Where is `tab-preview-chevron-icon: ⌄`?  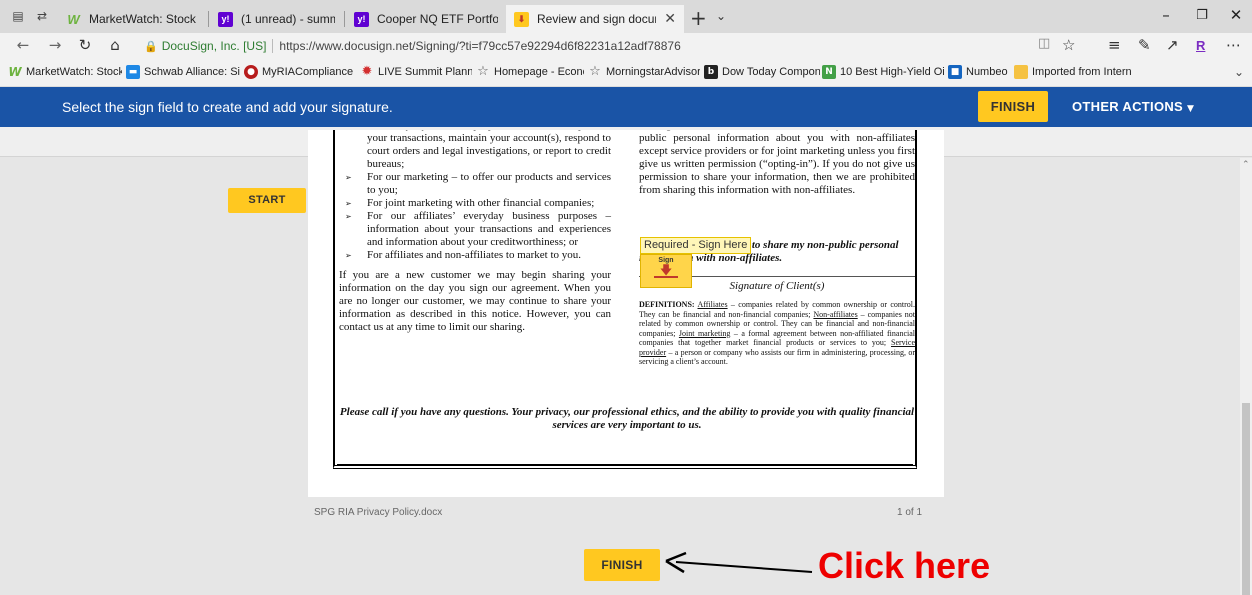 tab-preview-chevron-icon: ⌄ is located at coordinates (721, 16).